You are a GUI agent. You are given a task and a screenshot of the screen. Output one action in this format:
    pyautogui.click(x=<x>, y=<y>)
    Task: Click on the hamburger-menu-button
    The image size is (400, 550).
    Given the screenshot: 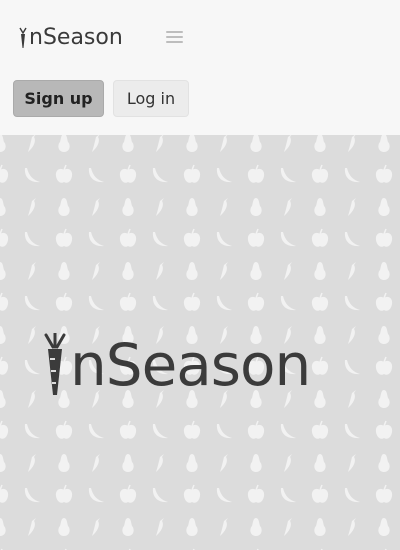 What is the action you would take?
    pyautogui.click(x=175, y=37)
    